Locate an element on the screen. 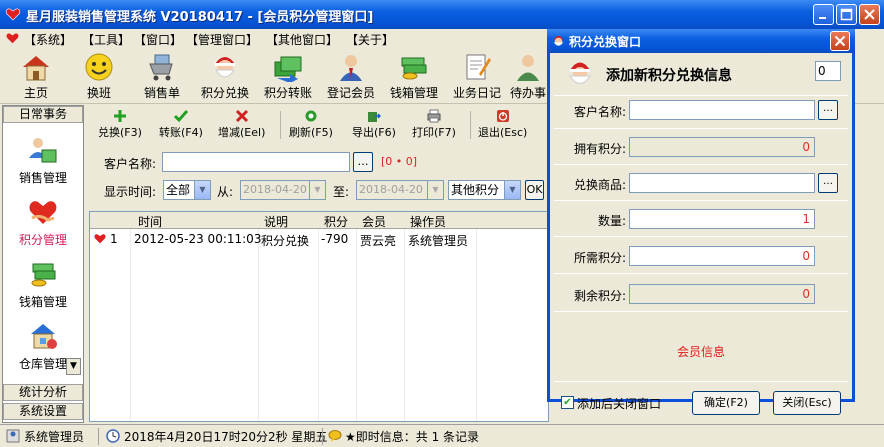  plus-icon is located at coordinates (119, 116).